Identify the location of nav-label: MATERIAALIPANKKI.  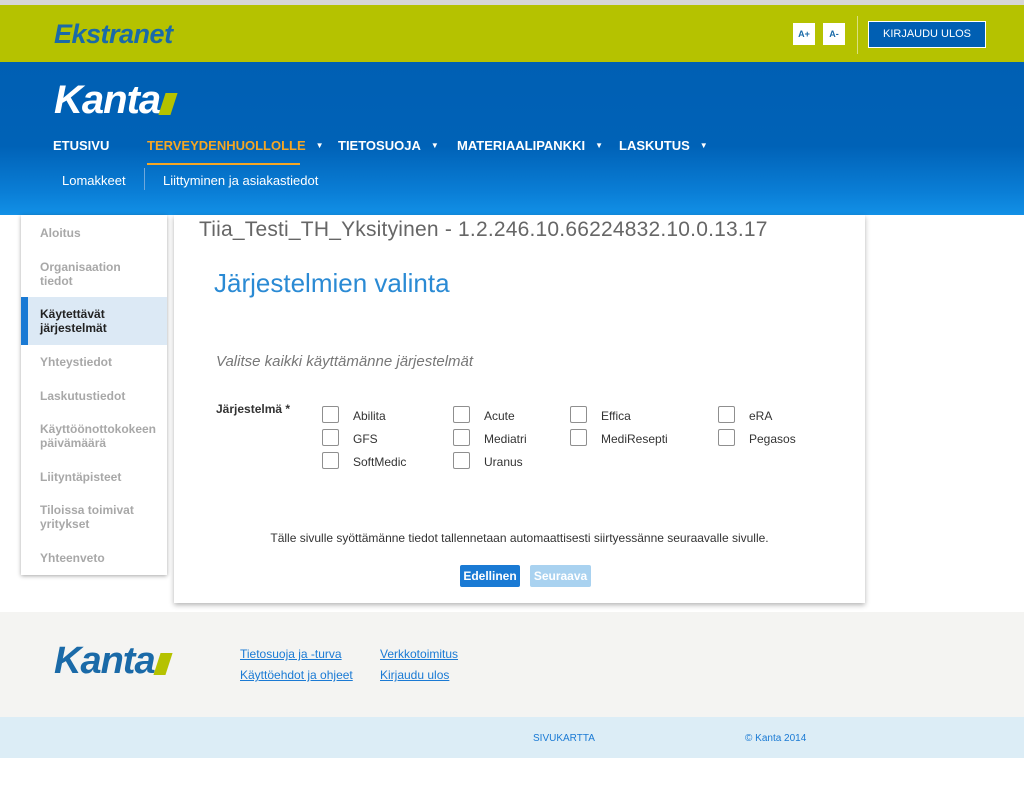
(521, 145).